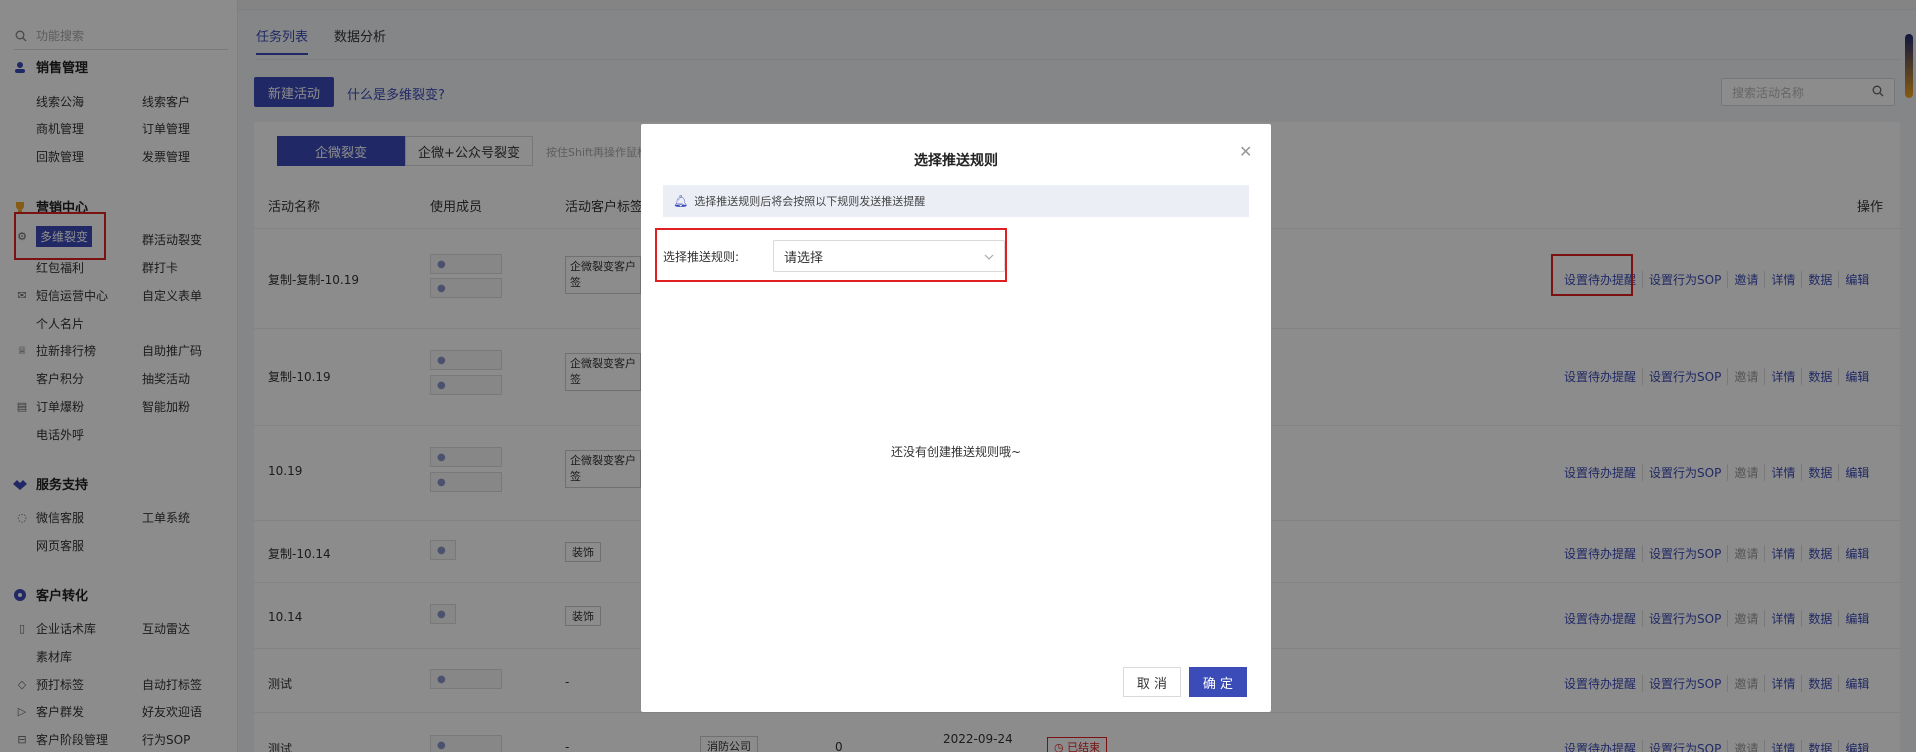 The height and width of the screenshot is (752, 1916). What do you see at coordinates (1245, 151) in the screenshot?
I see `close-icon: ✕` at bounding box center [1245, 151].